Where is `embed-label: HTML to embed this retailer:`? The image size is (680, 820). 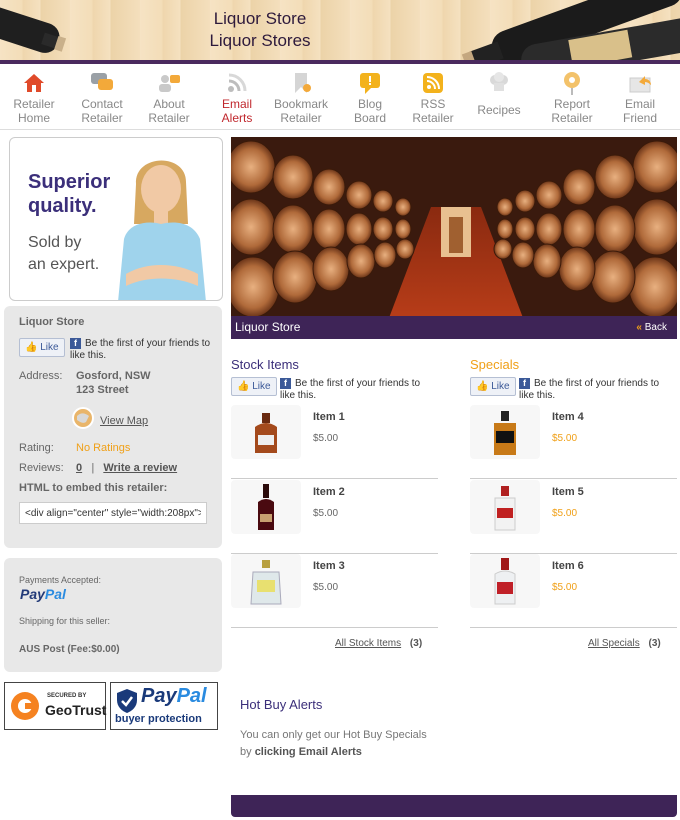
embed-label: HTML to embed this retailer: is located at coordinates (93, 488).